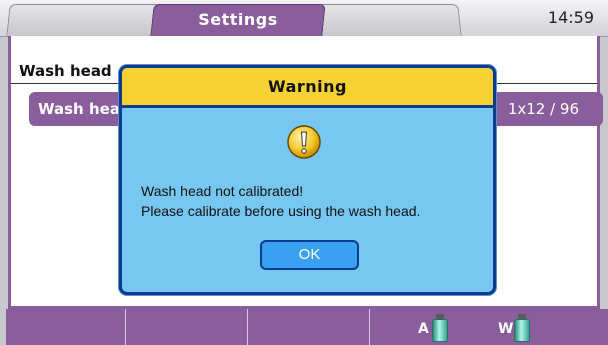 The height and width of the screenshot is (345, 608). What do you see at coordinates (84, 20) in the screenshot?
I see `tab-left` at bounding box center [84, 20].